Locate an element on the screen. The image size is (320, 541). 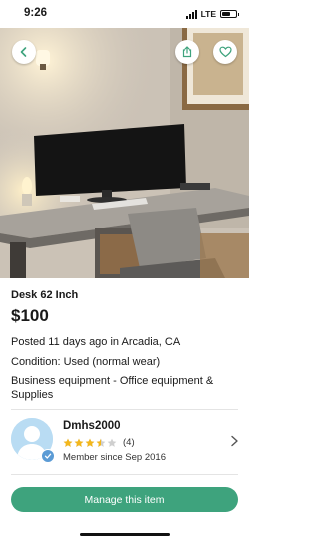
listing-title: Desk 62 Inch is located at coordinates (45, 295).